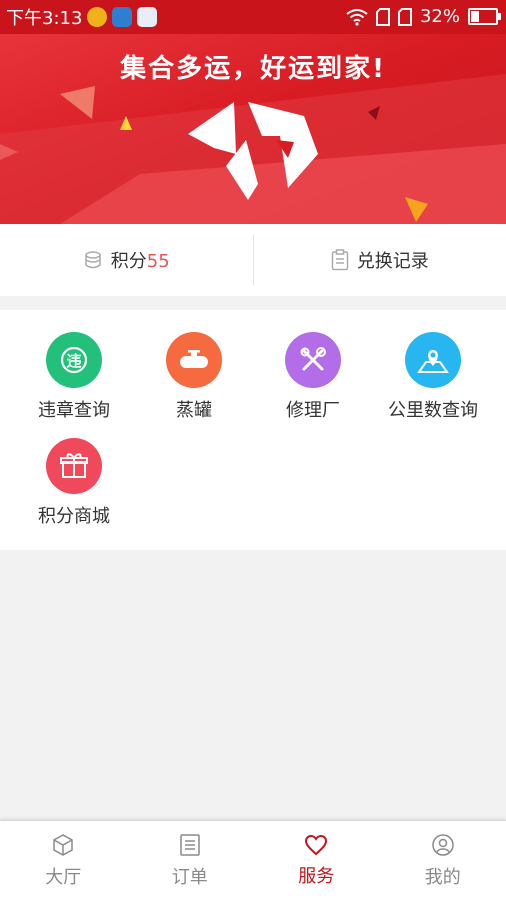 This screenshot has width=506, height=901. I want to click on service-mileage-query: 公里数查询, so click(433, 377).